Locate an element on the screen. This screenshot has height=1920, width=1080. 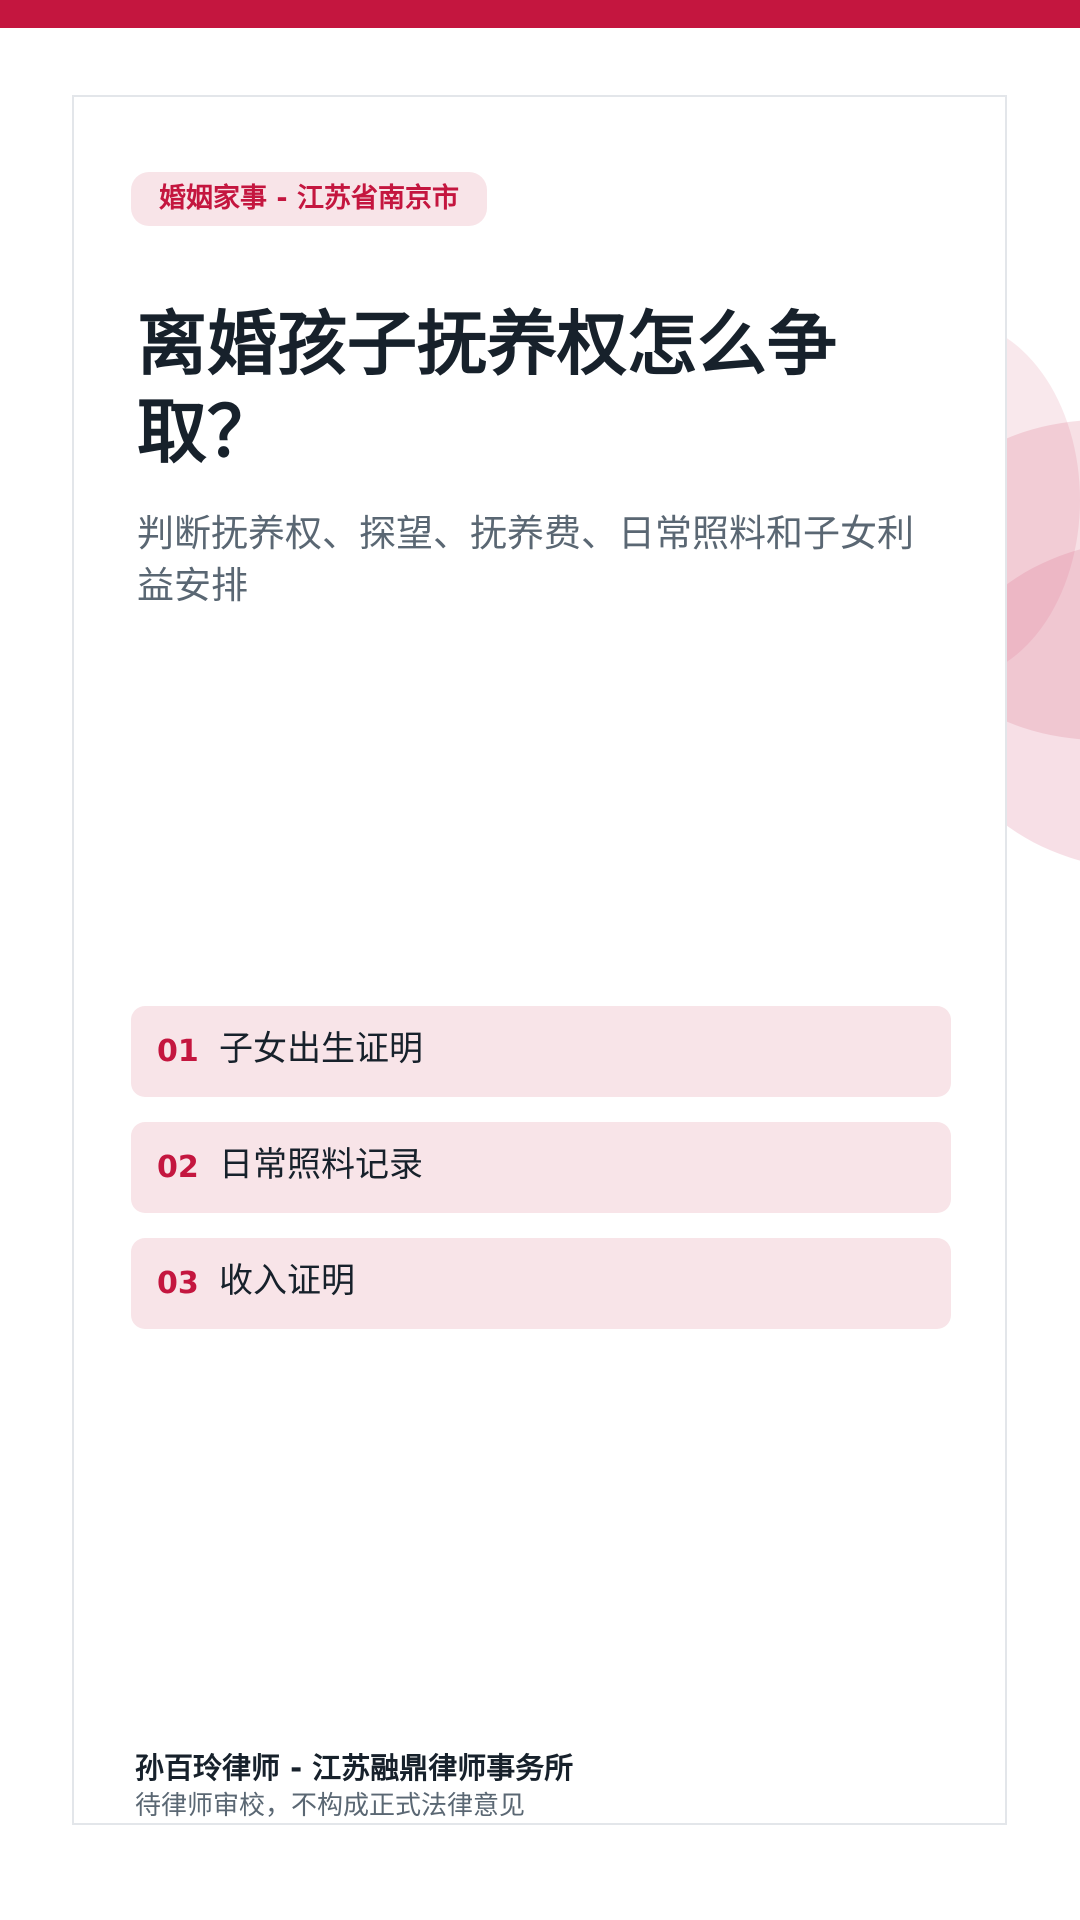
list-item: 02 日常照料记录 is located at coordinates (541, 1167).